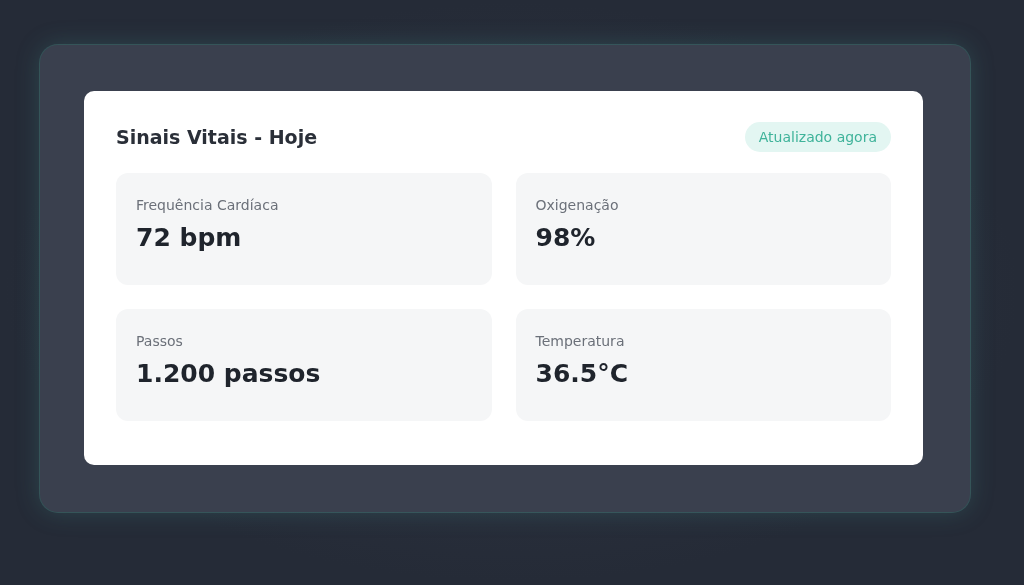 The image size is (1024, 585). I want to click on metric-label: Temperatura, so click(580, 341).